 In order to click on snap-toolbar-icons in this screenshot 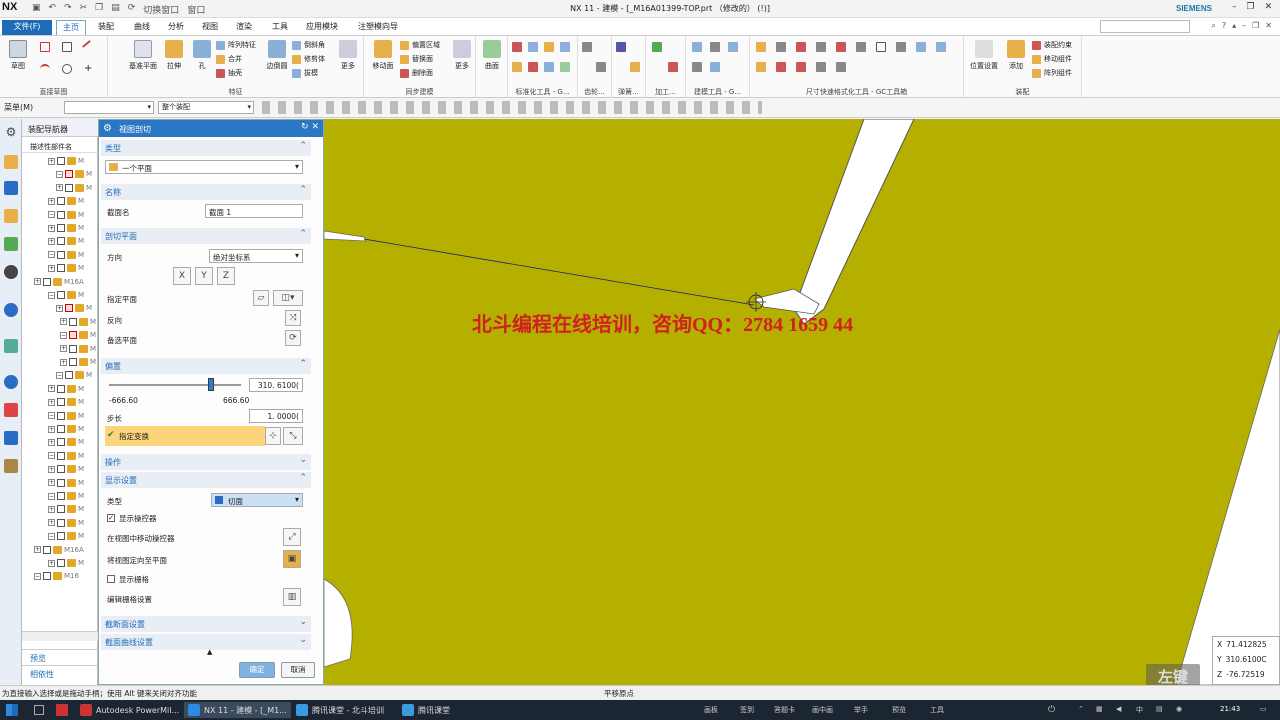, I will do `click(512, 107)`.